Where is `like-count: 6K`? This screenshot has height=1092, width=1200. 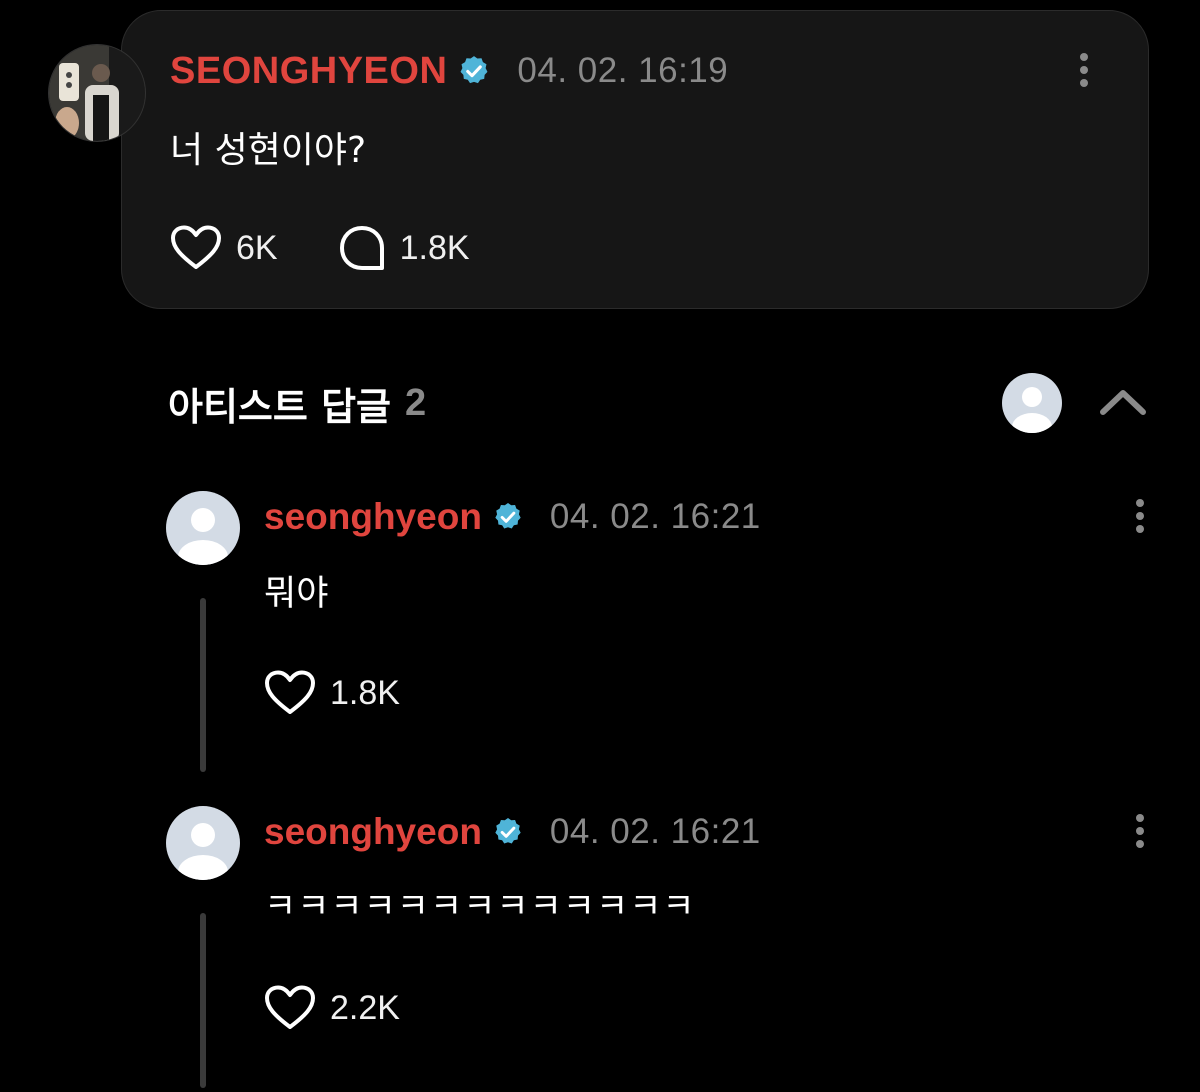 like-count: 6K is located at coordinates (257, 247).